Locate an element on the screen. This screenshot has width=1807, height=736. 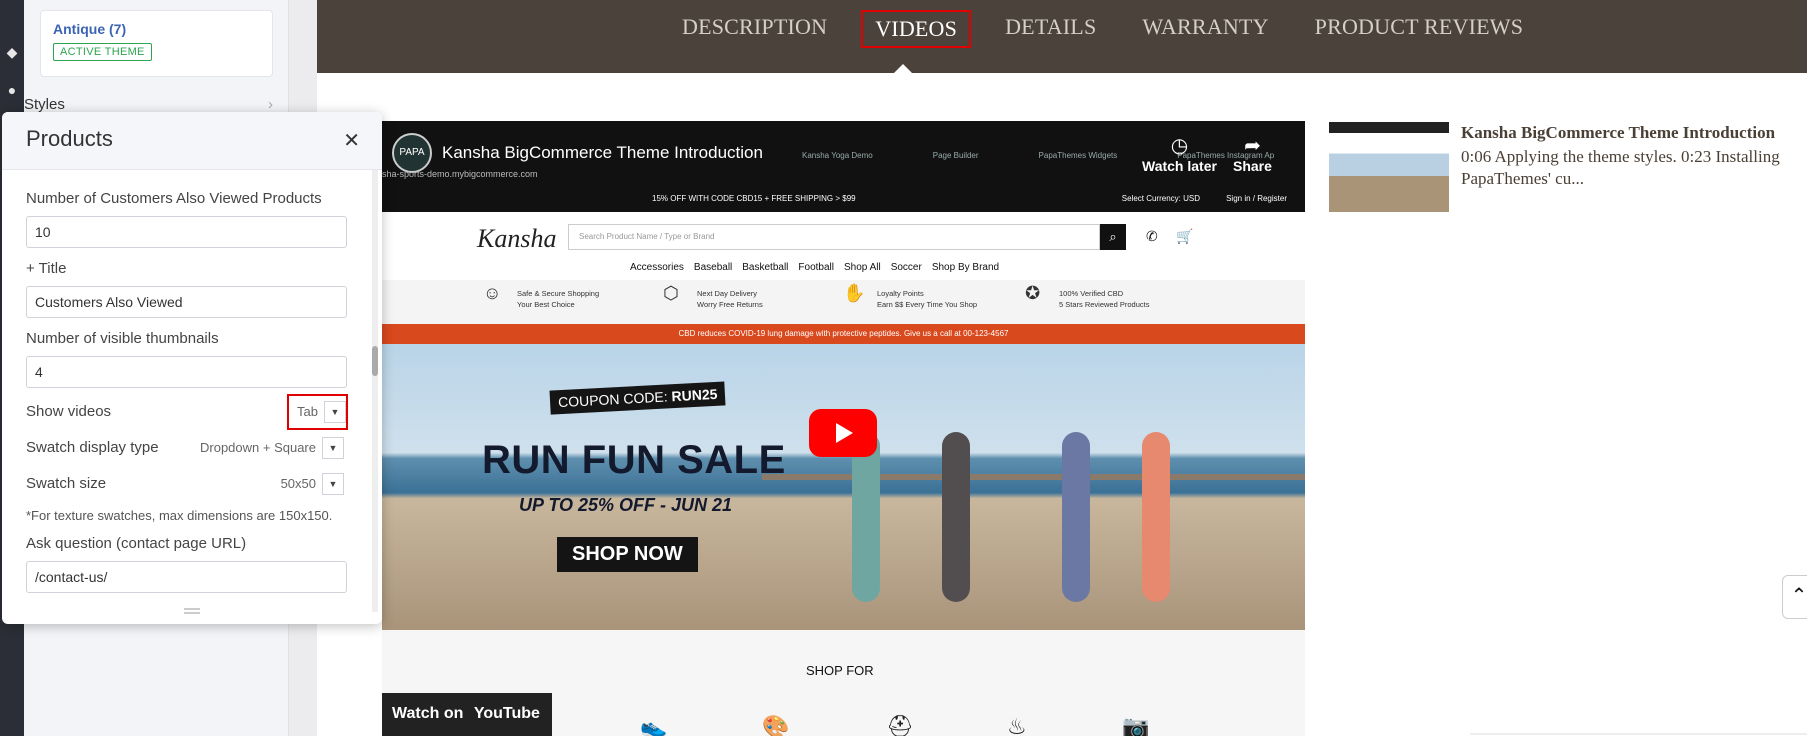
hero-subheadline: UP TO 25% OFF - JUN 21 is located at coordinates (626, 505).